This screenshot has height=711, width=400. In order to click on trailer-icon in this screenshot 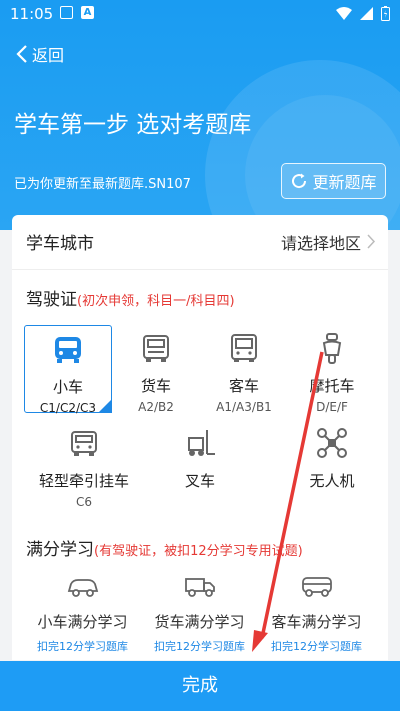, I will do `click(84, 443)`.